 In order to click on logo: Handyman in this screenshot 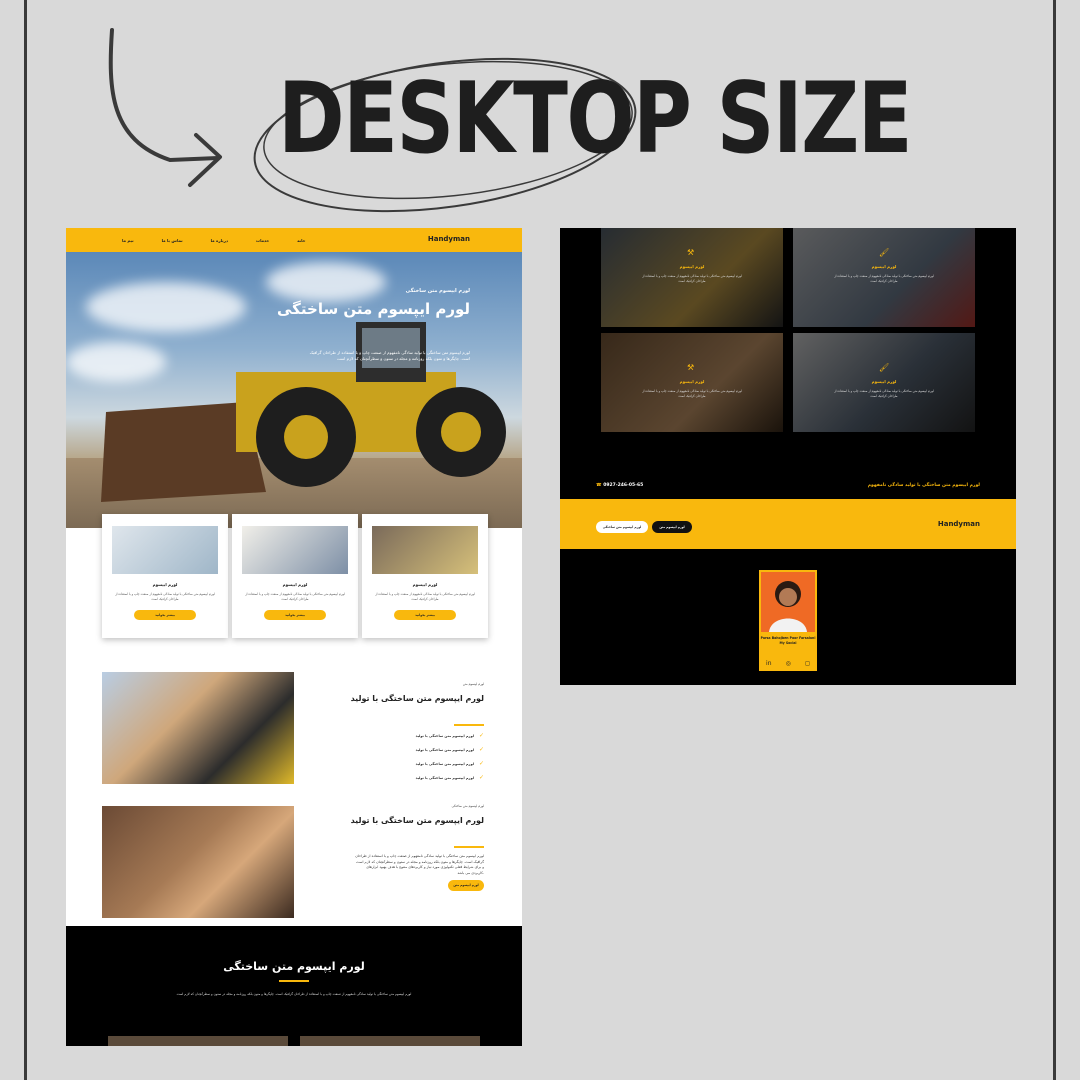, I will do `click(449, 239)`.